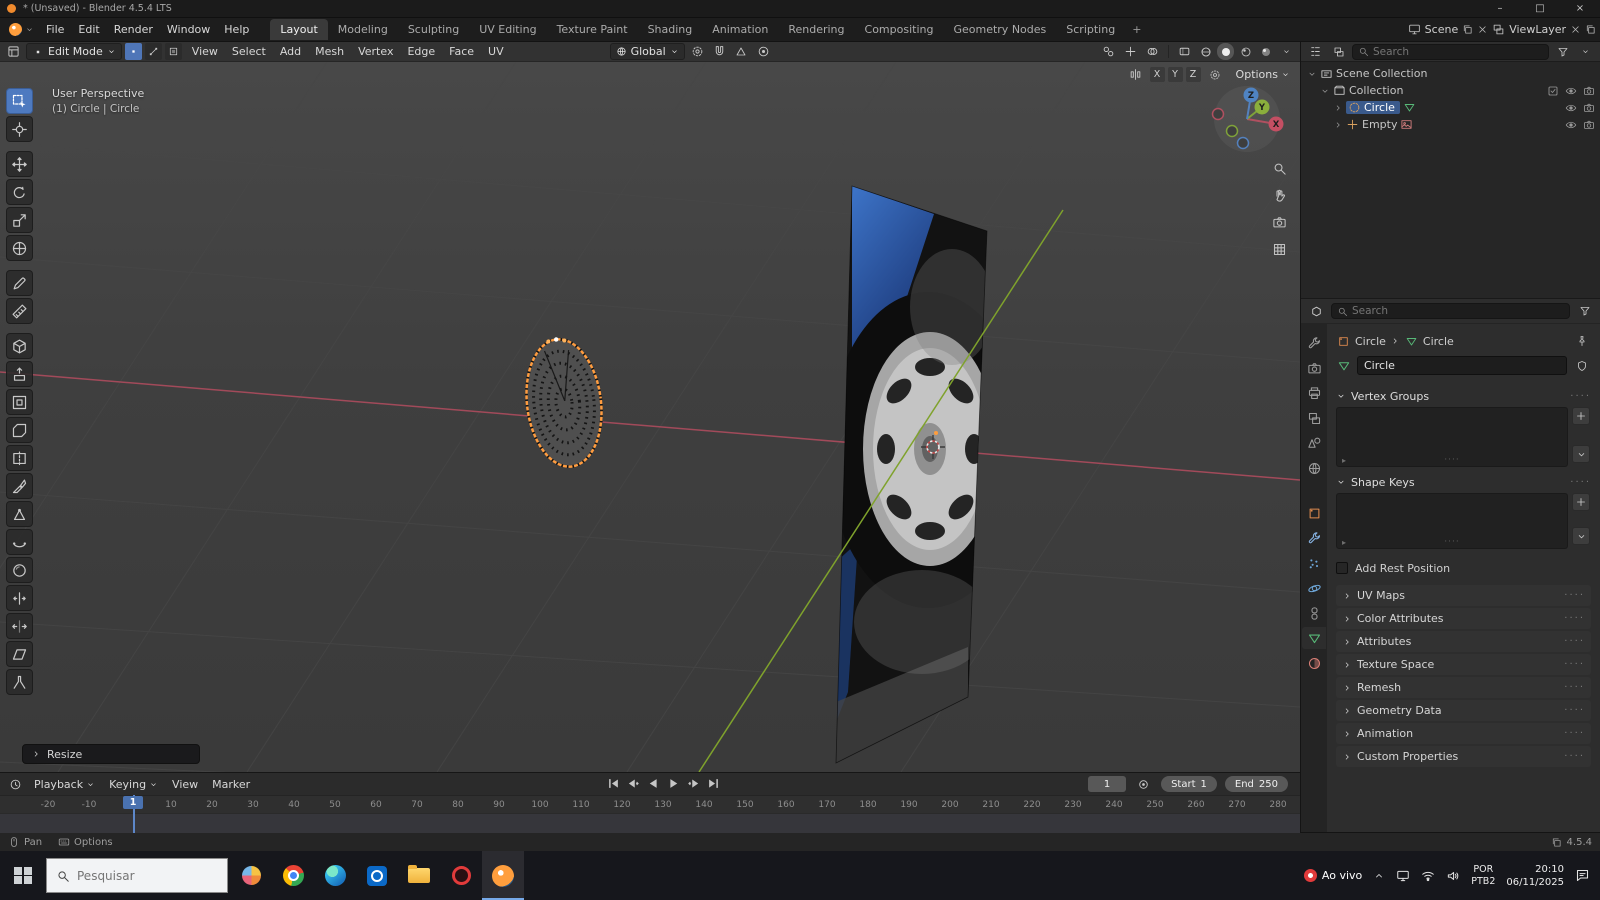 This screenshot has height=900, width=1600. Describe the element at coordinates (173, 51) in the screenshot. I see `face-select-mode-button` at that location.